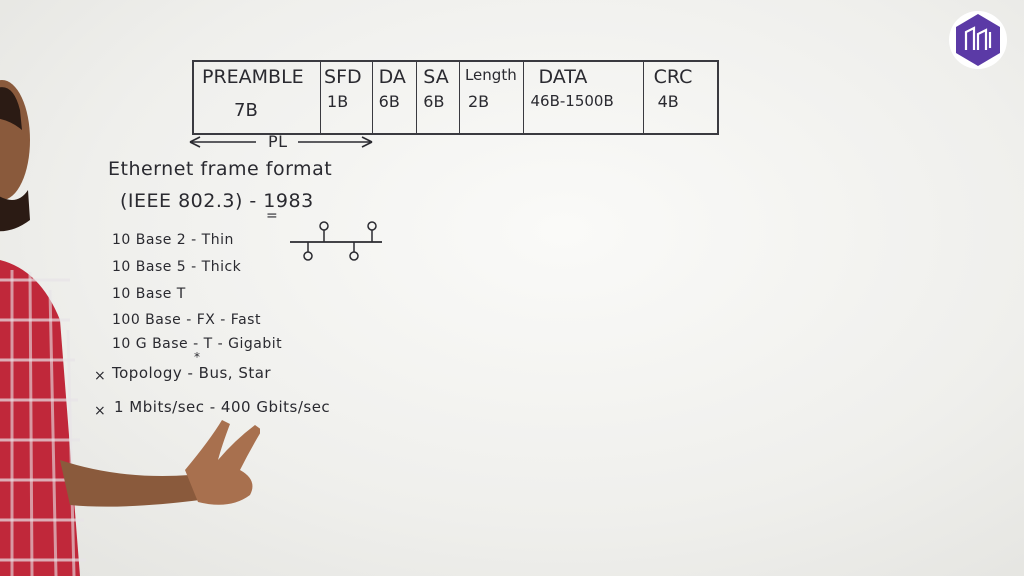 This screenshot has width=1024, height=576. I want to click on field-name: SFD, so click(343, 77).